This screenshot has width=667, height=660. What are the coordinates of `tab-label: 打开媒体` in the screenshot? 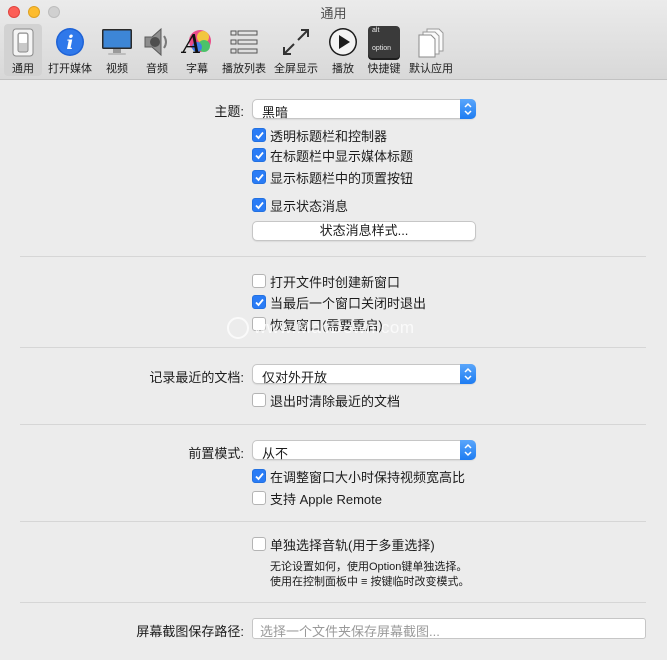 It's located at (70, 69).